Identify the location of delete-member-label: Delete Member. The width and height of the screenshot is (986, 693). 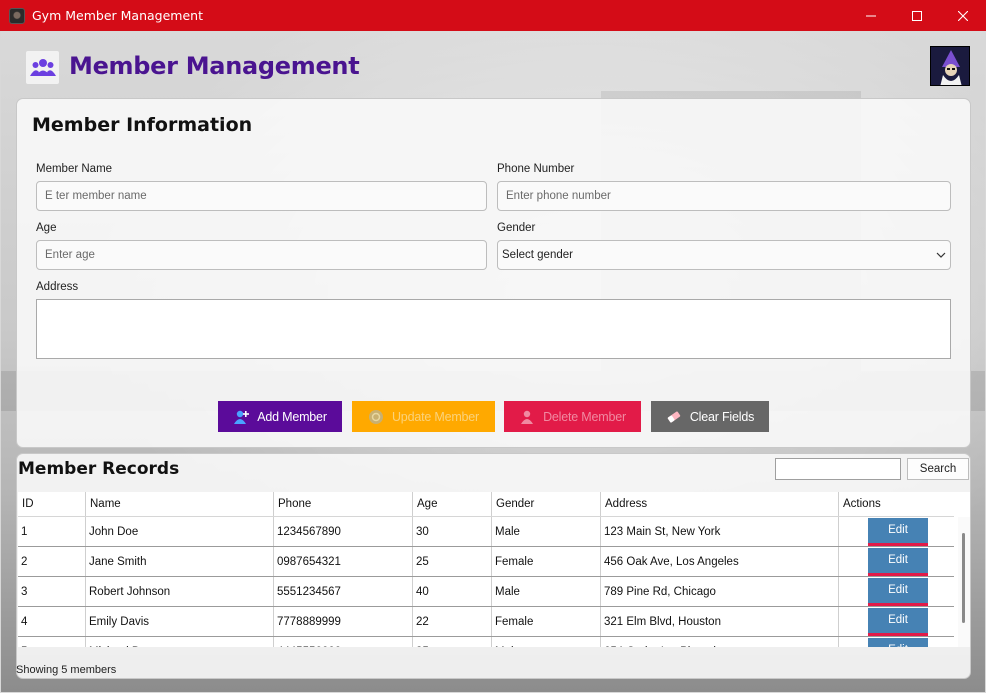
(584, 416).